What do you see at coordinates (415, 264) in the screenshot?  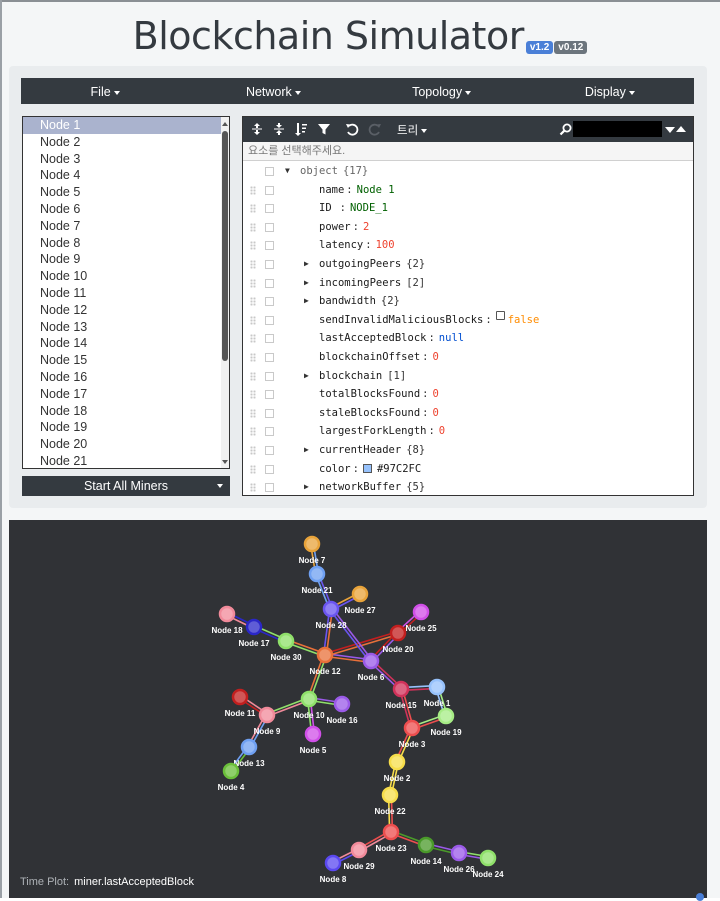 I see `field-value: {2}` at bounding box center [415, 264].